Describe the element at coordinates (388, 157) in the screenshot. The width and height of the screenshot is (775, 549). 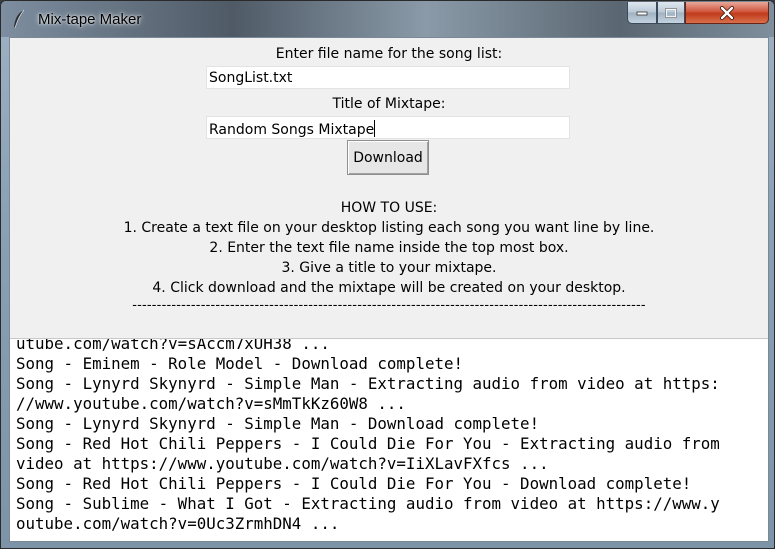
I see `download-button: Download` at that location.